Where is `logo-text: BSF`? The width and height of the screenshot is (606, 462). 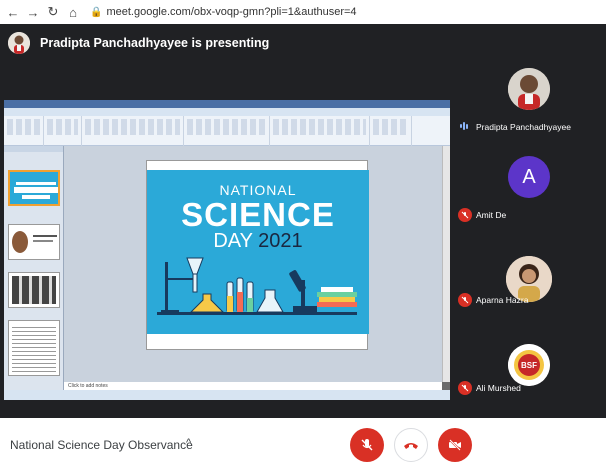 logo-text: BSF is located at coordinates (529, 365).